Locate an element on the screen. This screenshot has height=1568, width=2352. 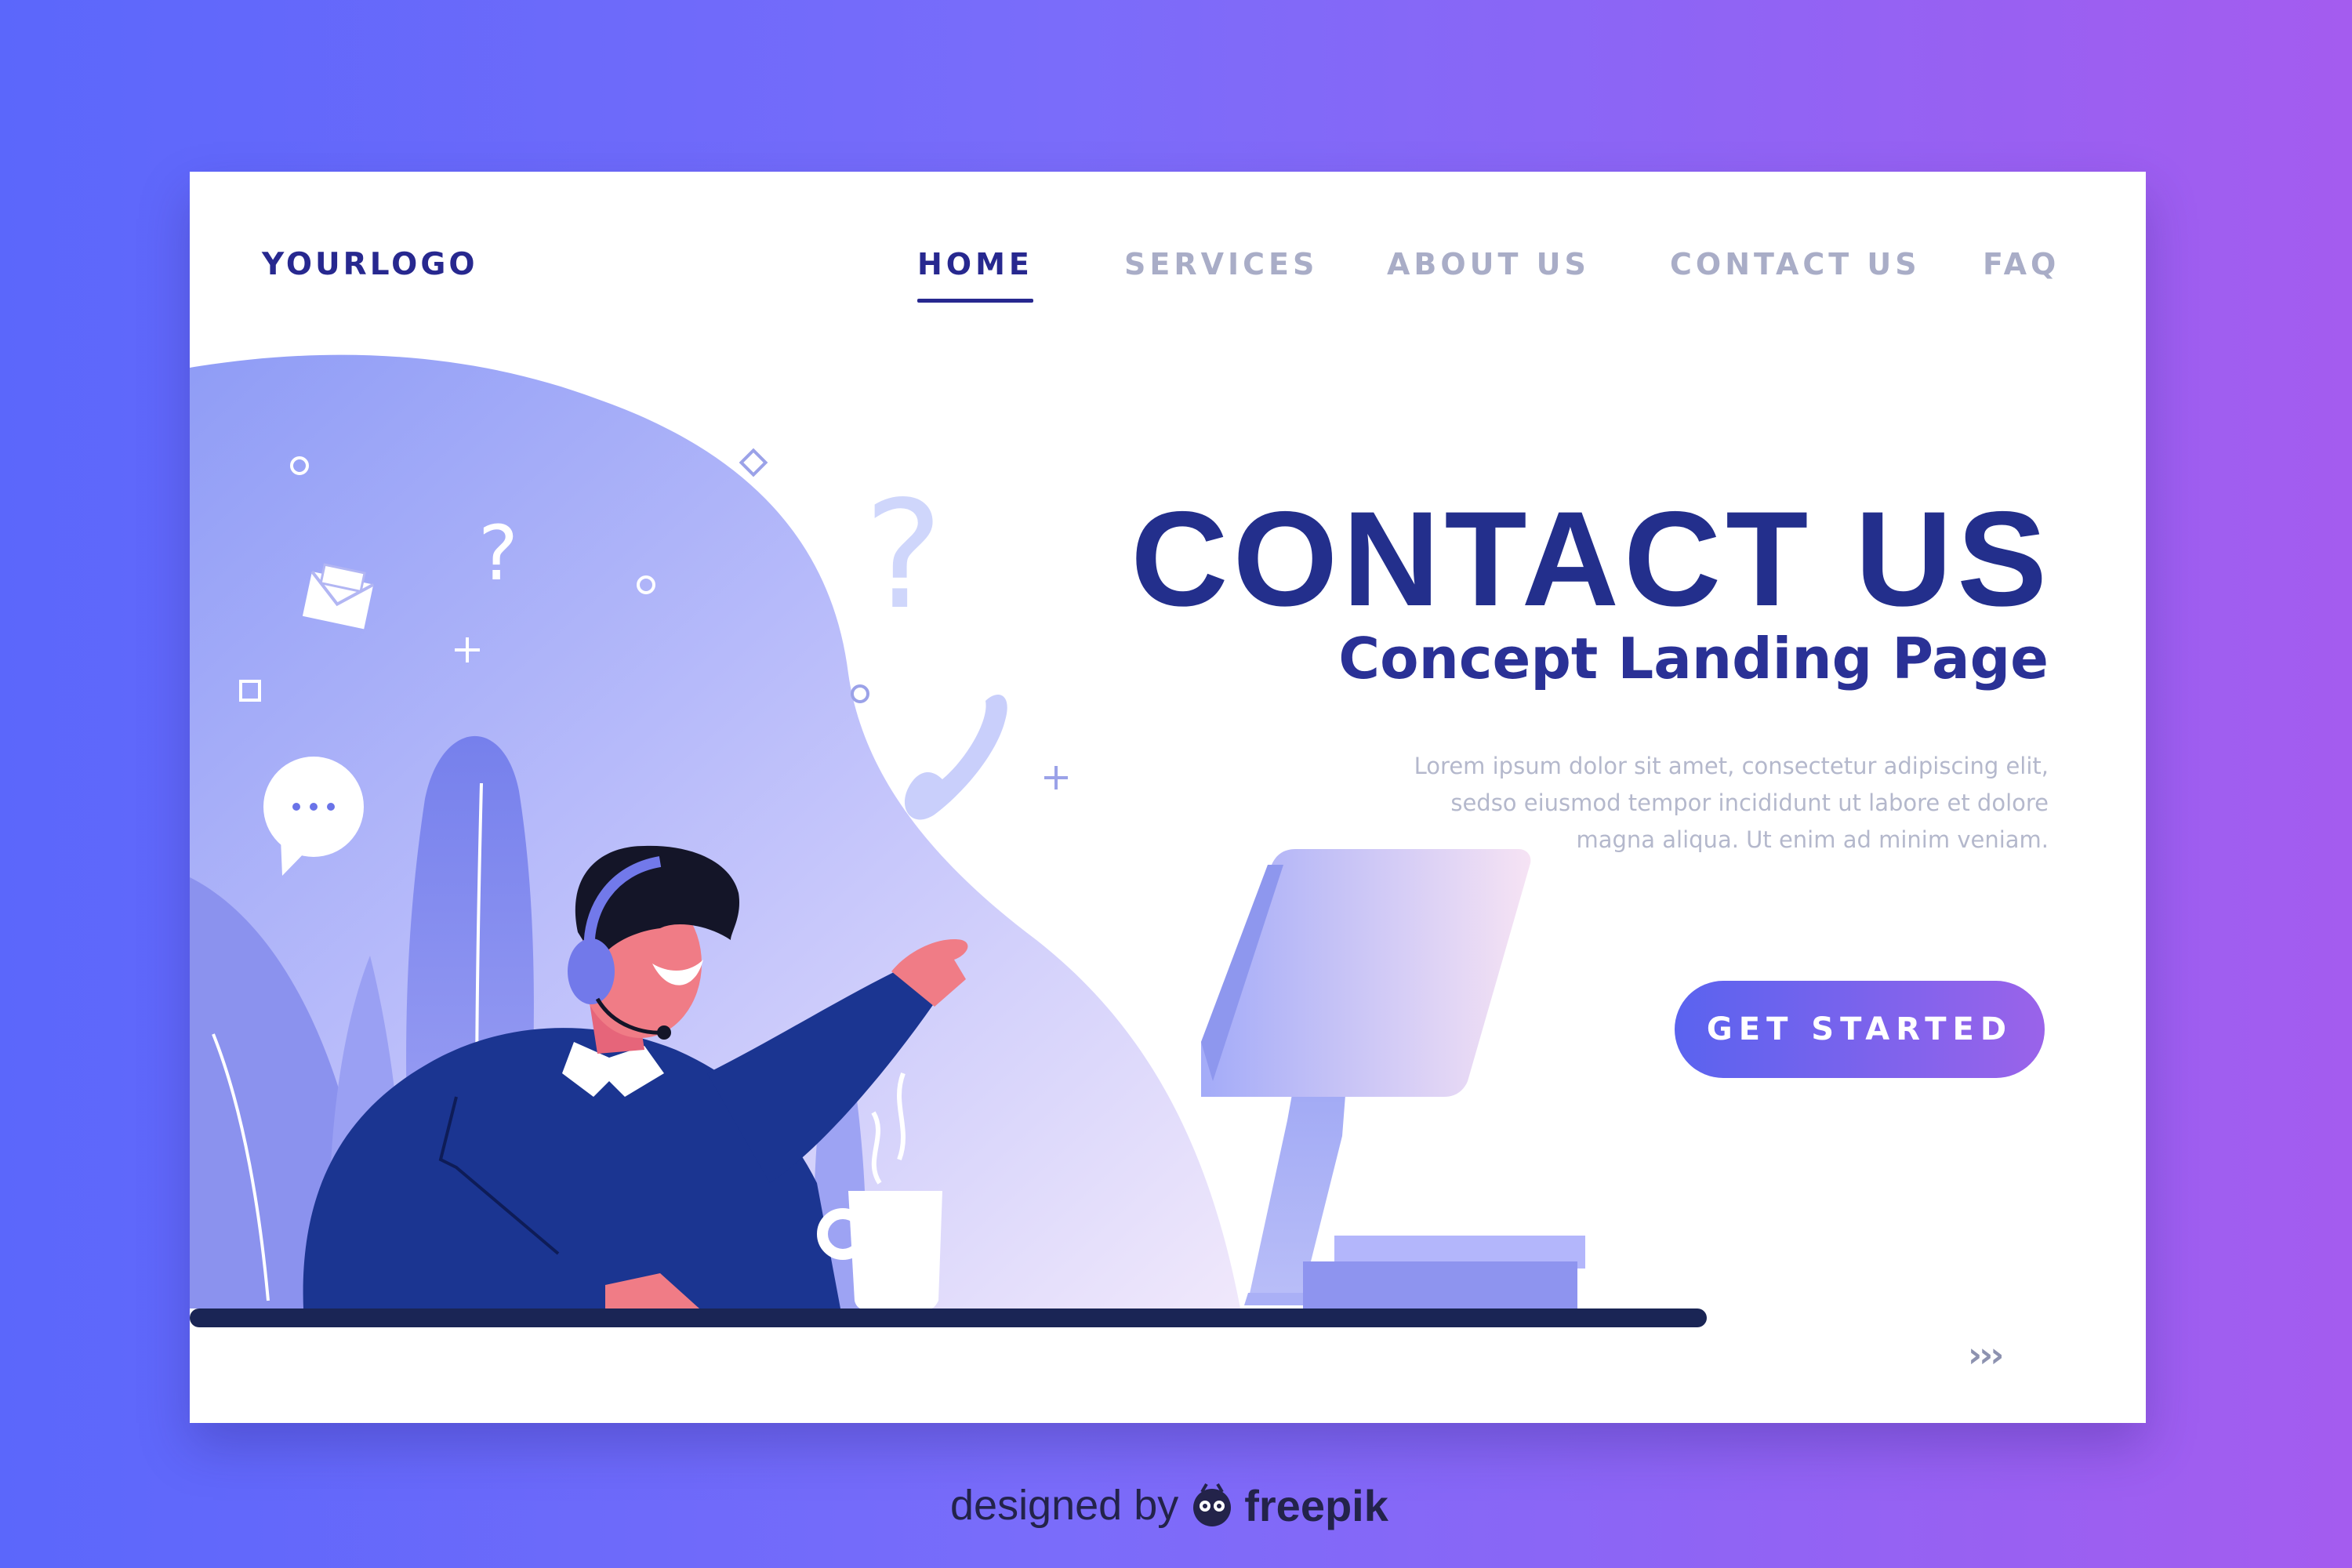
get-started-button: GET STARTED is located at coordinates (1860, 1029).